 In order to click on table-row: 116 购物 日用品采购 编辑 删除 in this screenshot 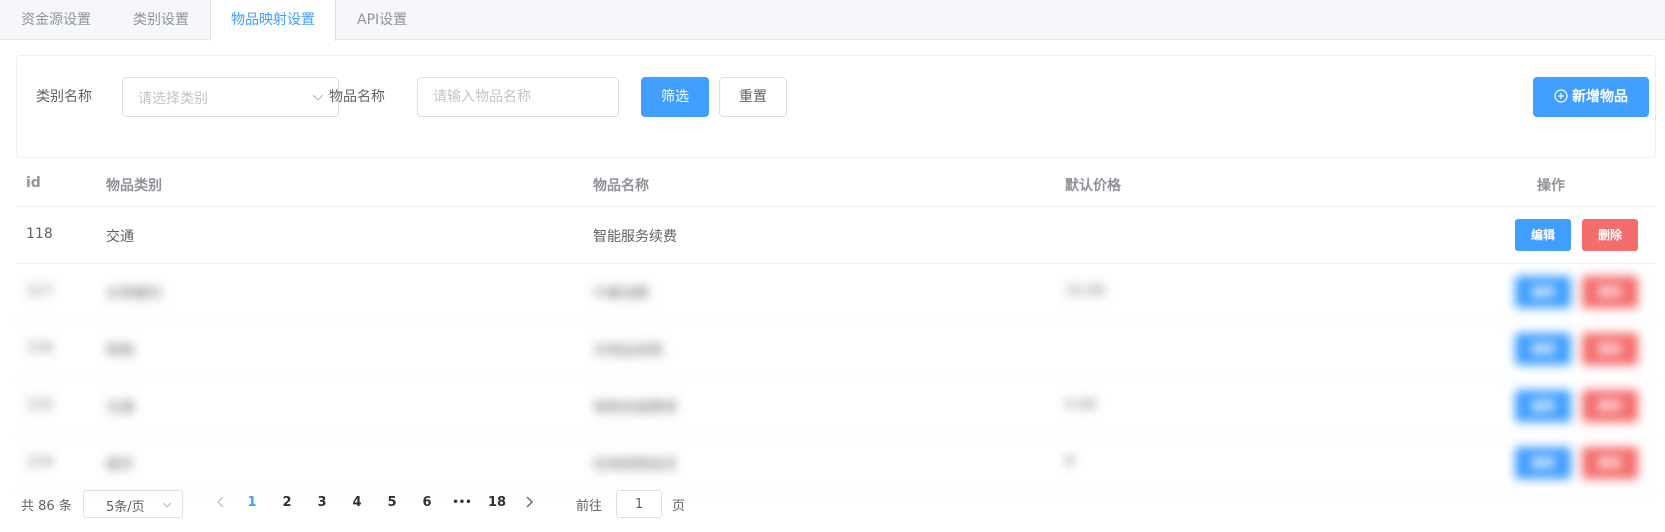, I will do `click(836, 349)`.